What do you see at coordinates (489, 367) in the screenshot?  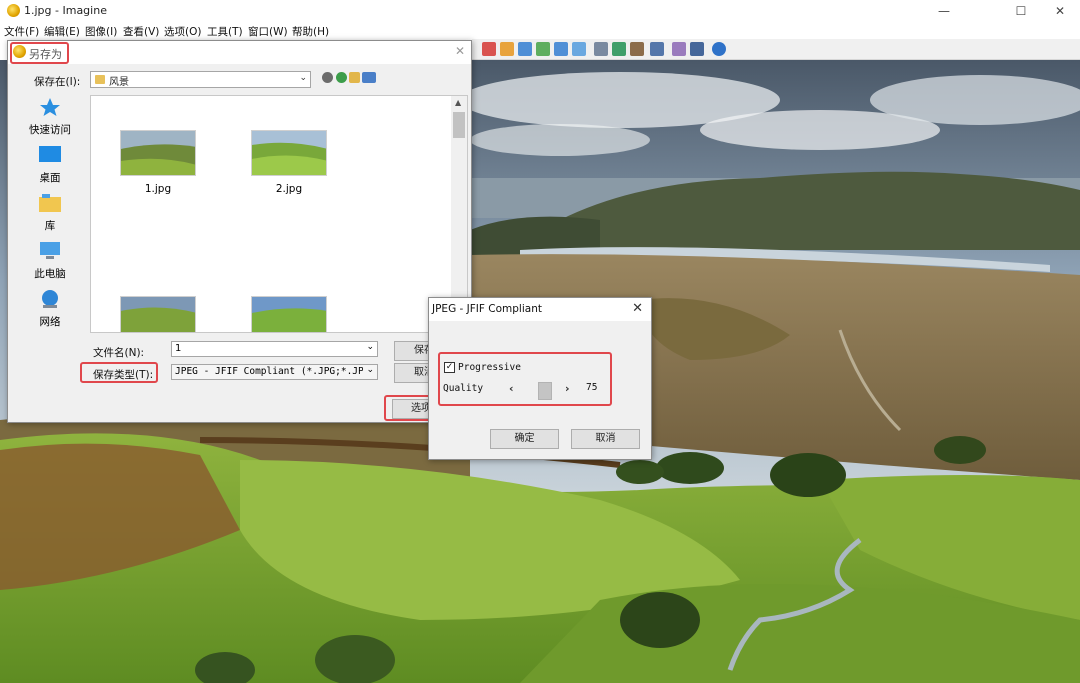 I see `progressive-label: Progressive` at bounding box center [489, 367].